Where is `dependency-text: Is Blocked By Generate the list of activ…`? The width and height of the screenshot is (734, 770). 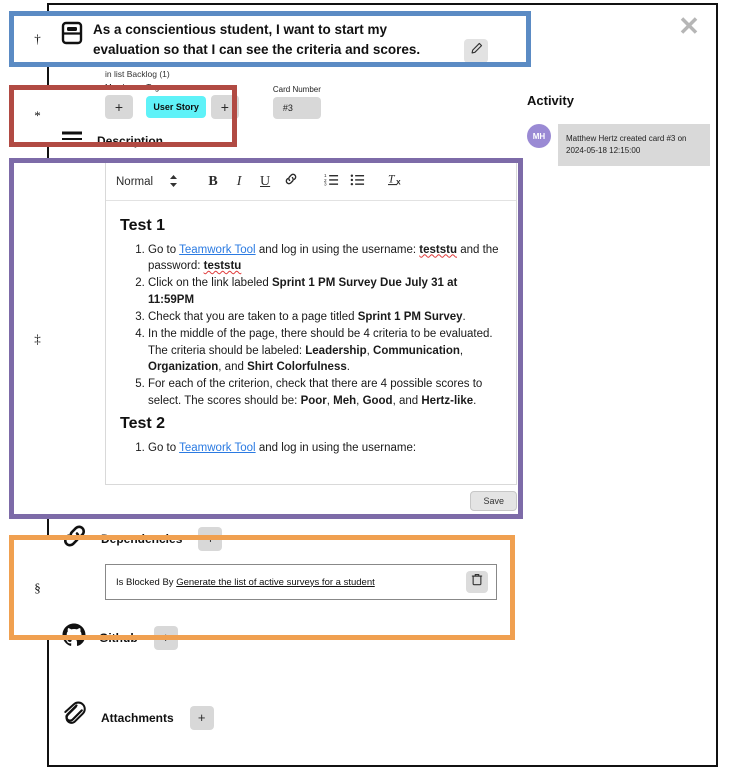
dependency-text: Is Blocked By Generate the list of activ… is located at coordinates (245, 582).